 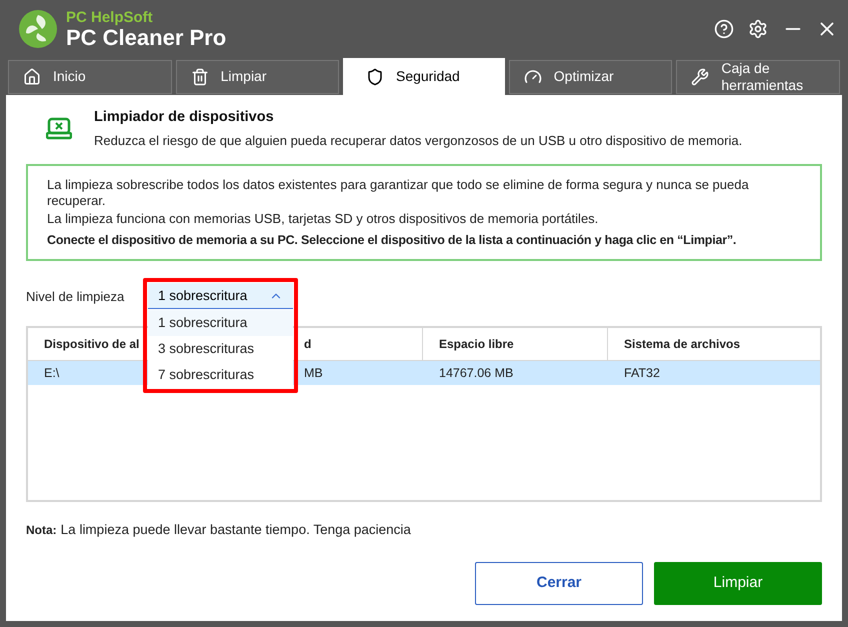 What do you see at coordinates (424, 76) in the screenshot?
I see `tab: Seguridad` at bounding box center [424, 76].